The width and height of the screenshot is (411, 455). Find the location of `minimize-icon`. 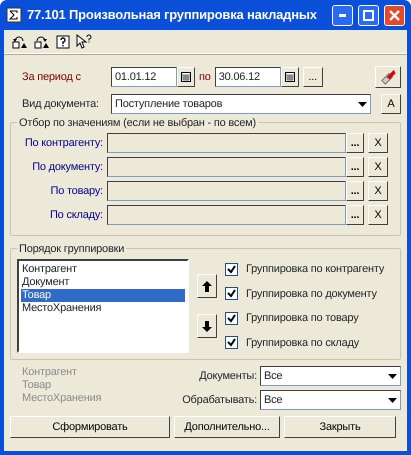

minimize-icon is located at coordinates (342, 15).